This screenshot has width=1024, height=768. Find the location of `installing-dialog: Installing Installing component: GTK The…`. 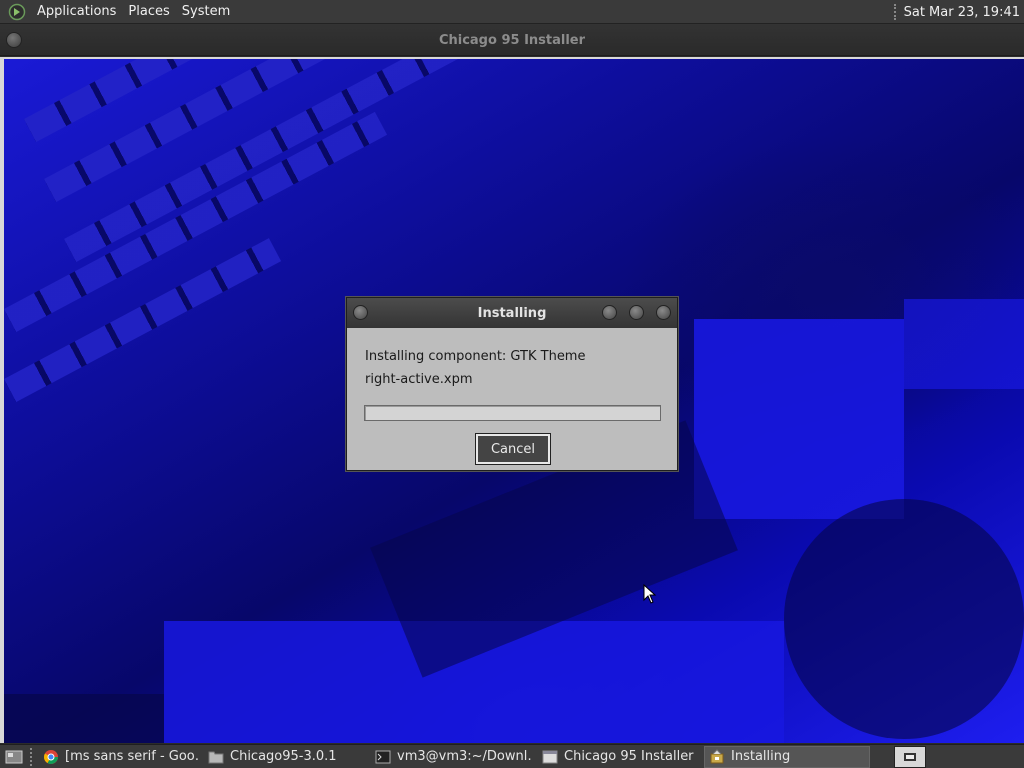

installing-dialog: Installing Installing component: GTK The… is located at coordinates (512, 384).